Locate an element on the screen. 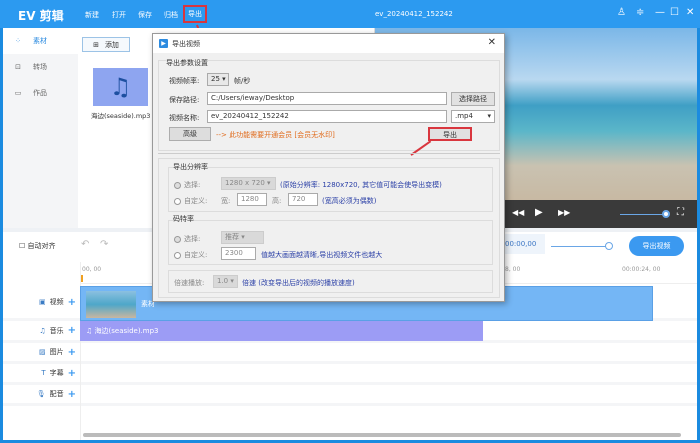 This screenshot has height=443, width=700. sidebar-item-label: 作品 is located at coordinates (40, 93).